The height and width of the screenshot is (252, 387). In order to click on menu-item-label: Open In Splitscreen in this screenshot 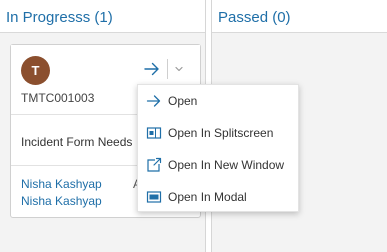, I will do `click(221, 133)`.